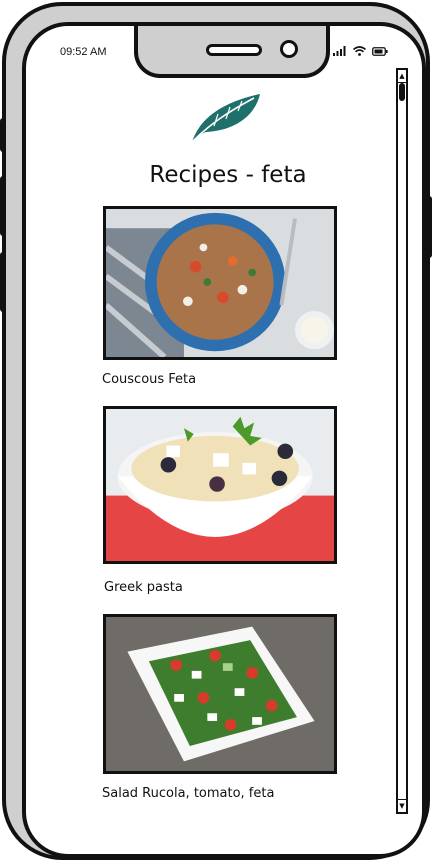  I want to click on battery-icon, so click(380, 51).